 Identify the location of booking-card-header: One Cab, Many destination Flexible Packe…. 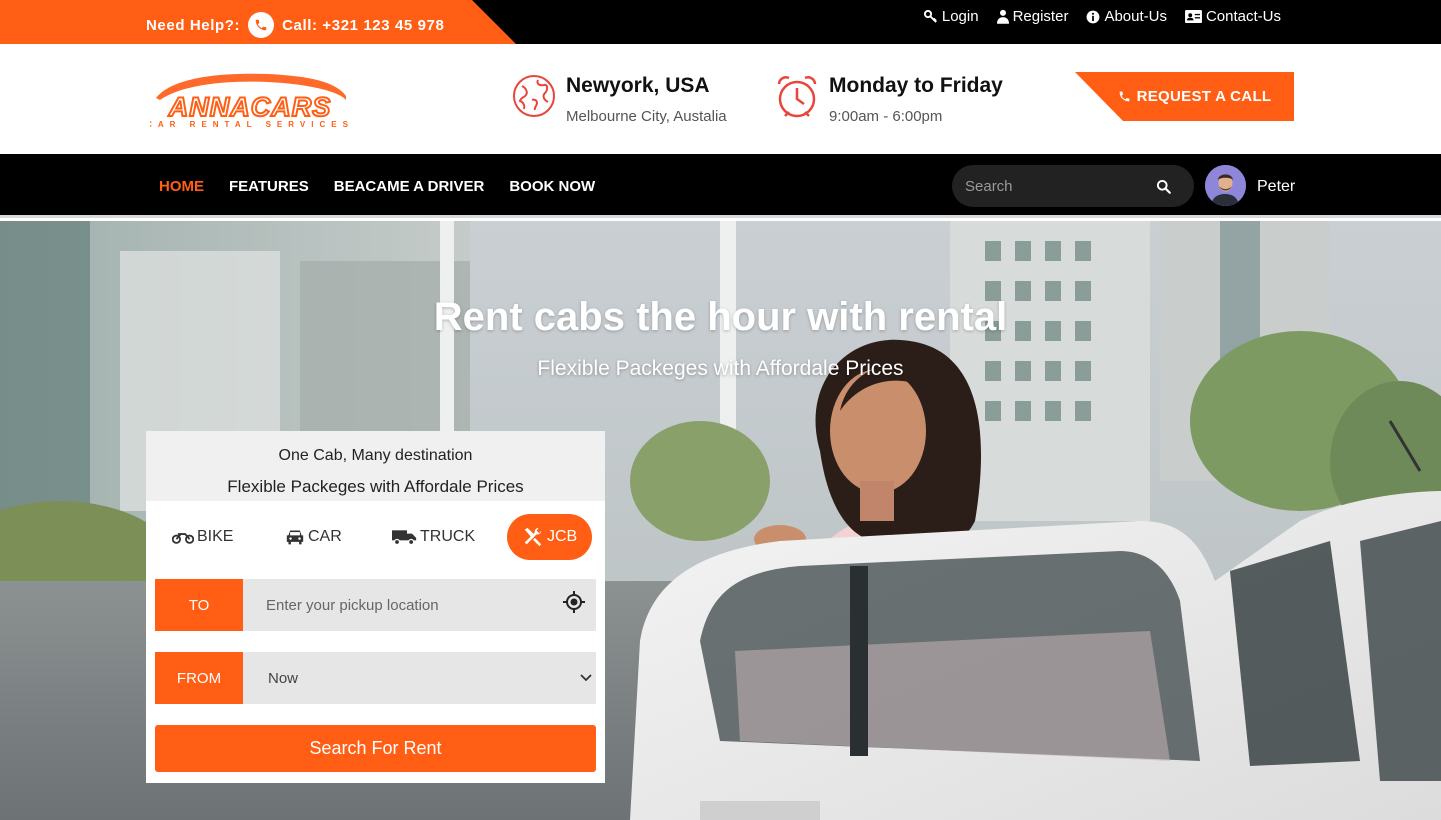
(375, 466).